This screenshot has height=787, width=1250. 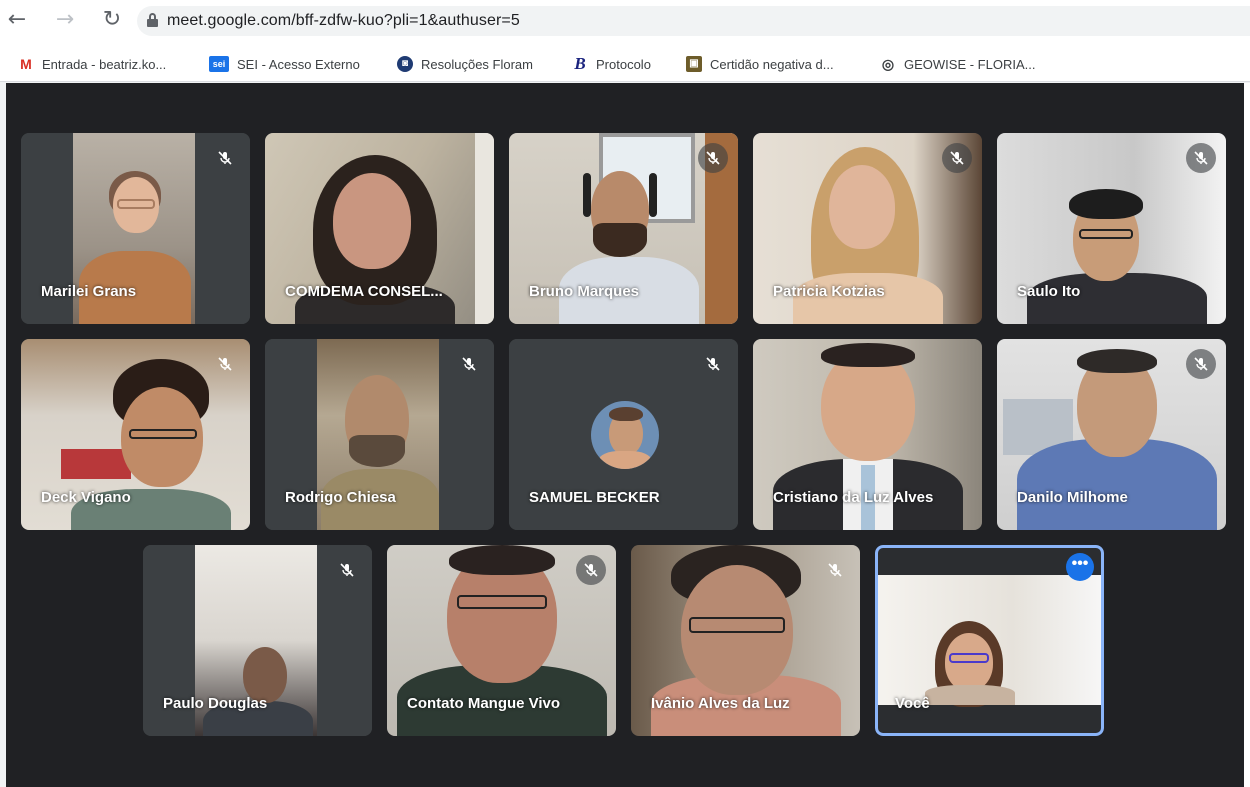 What do you see at coordinates (1049, 291) in the screenshot?
I see `participant-name: Saulo Ito` at bounding box center [1049, 291].